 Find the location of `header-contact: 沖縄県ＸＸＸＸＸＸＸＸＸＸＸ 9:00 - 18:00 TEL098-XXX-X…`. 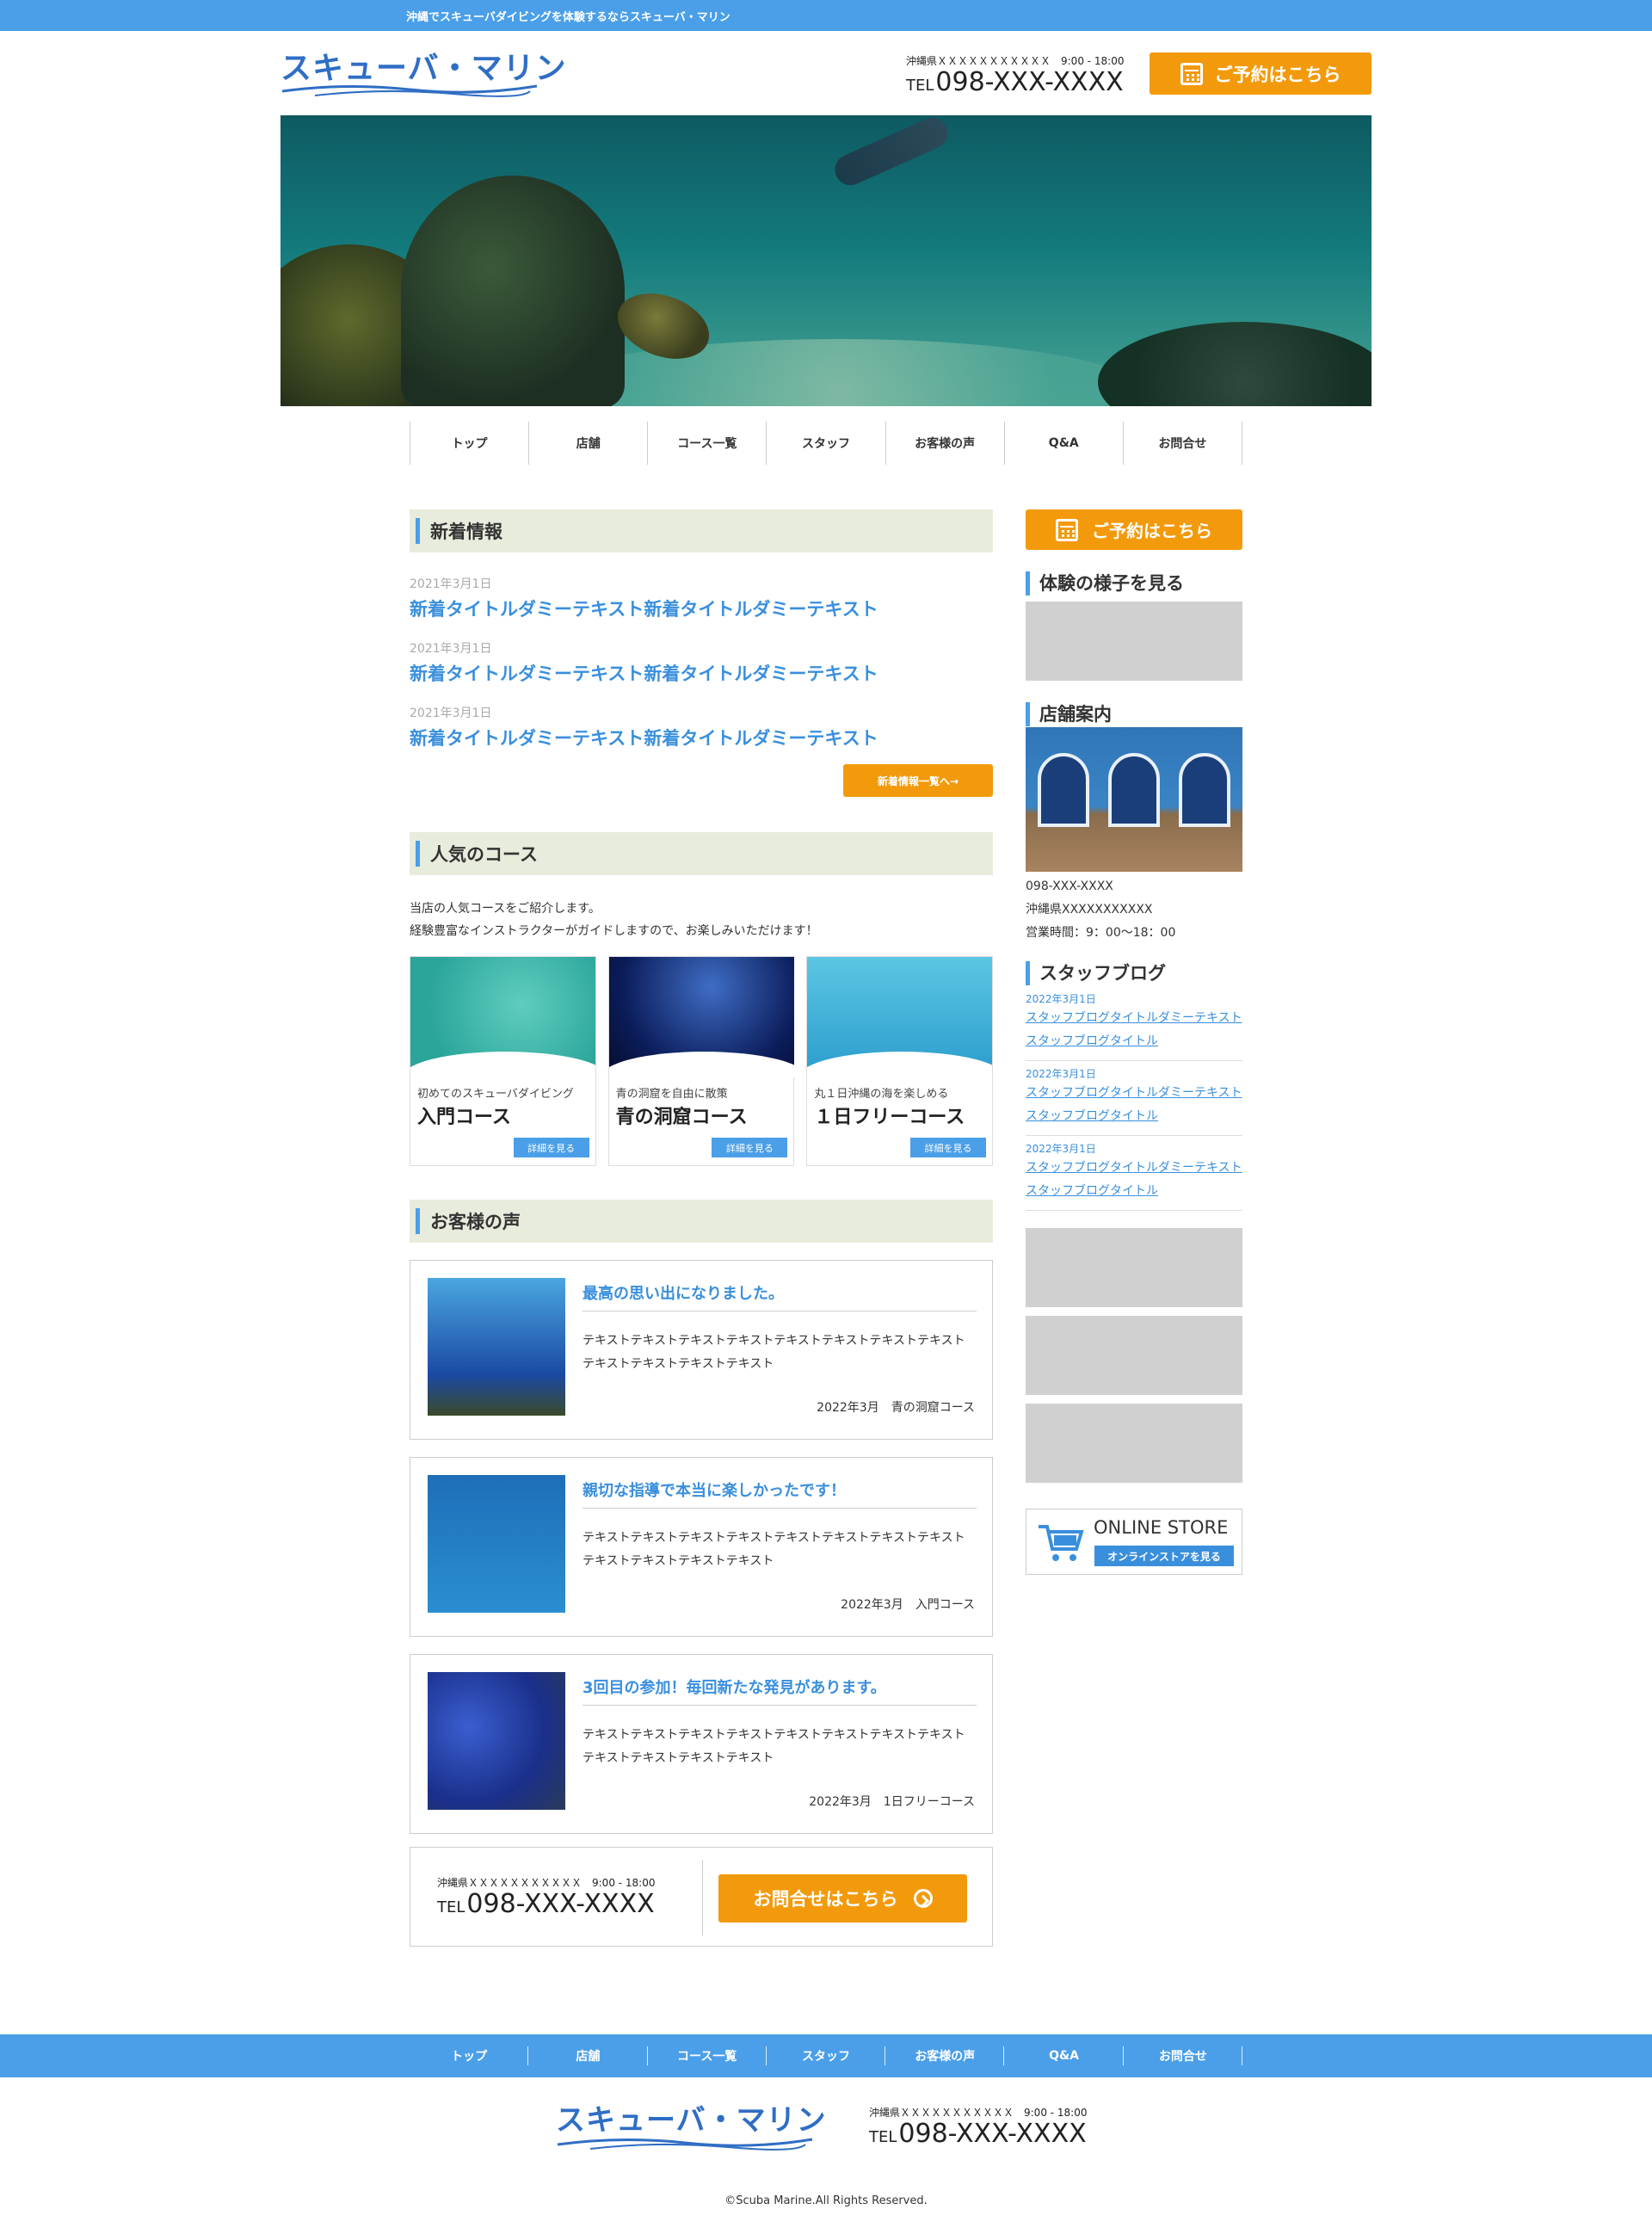

header-contact: 沖縄県ＸＸＸＸＸＸＸＸＸＸＸ 9:00 - 18:00 TEL098-XXX-X… is located at coordinates (1015, 77).